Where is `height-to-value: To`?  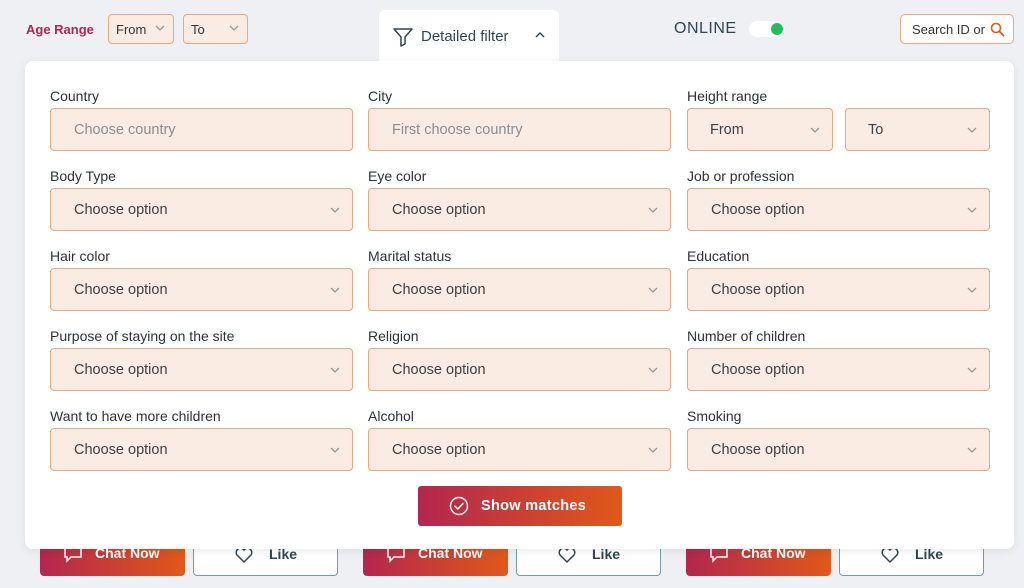 height-to-value: To is located at coordinates (876, 130).